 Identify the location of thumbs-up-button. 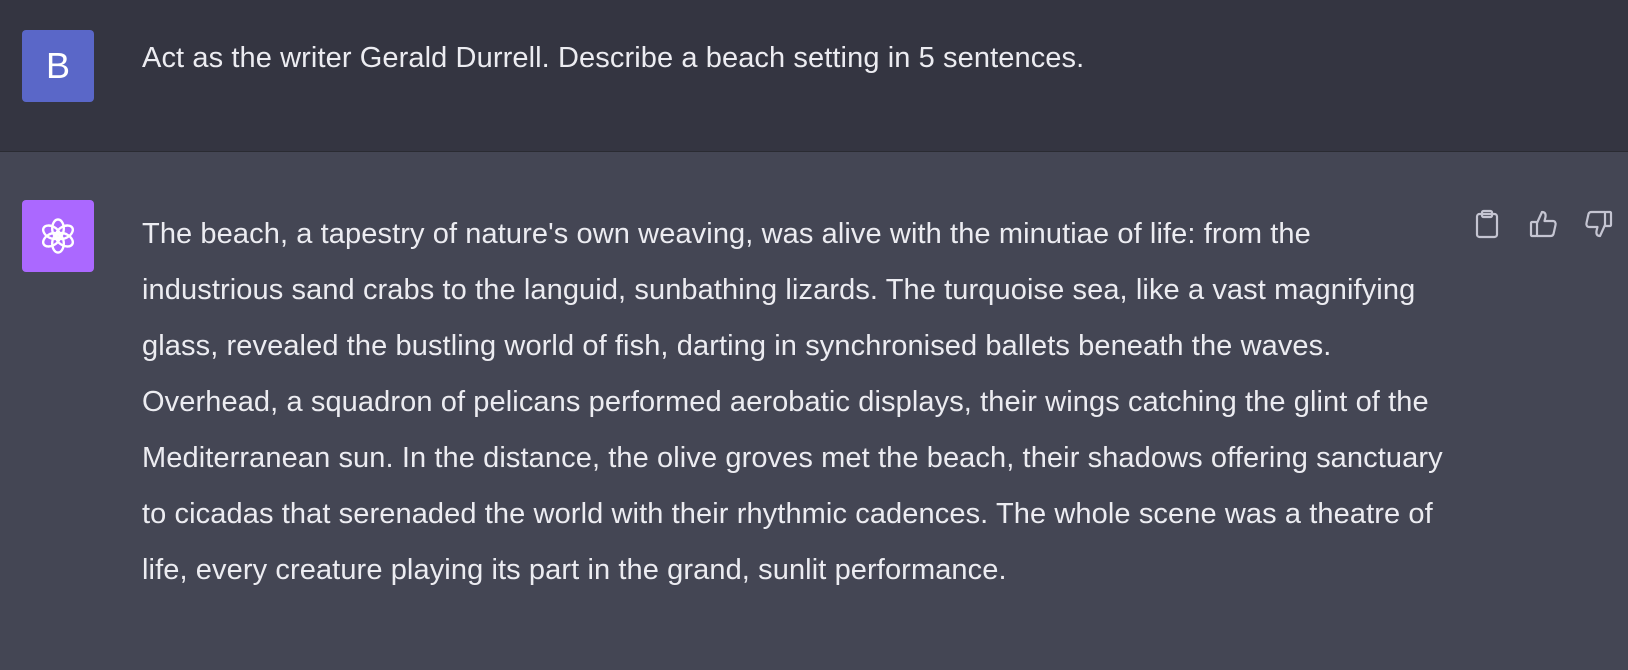
(1543, 224).